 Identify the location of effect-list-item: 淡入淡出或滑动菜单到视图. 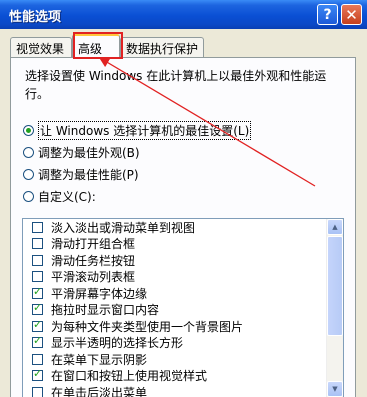
(183, 227).